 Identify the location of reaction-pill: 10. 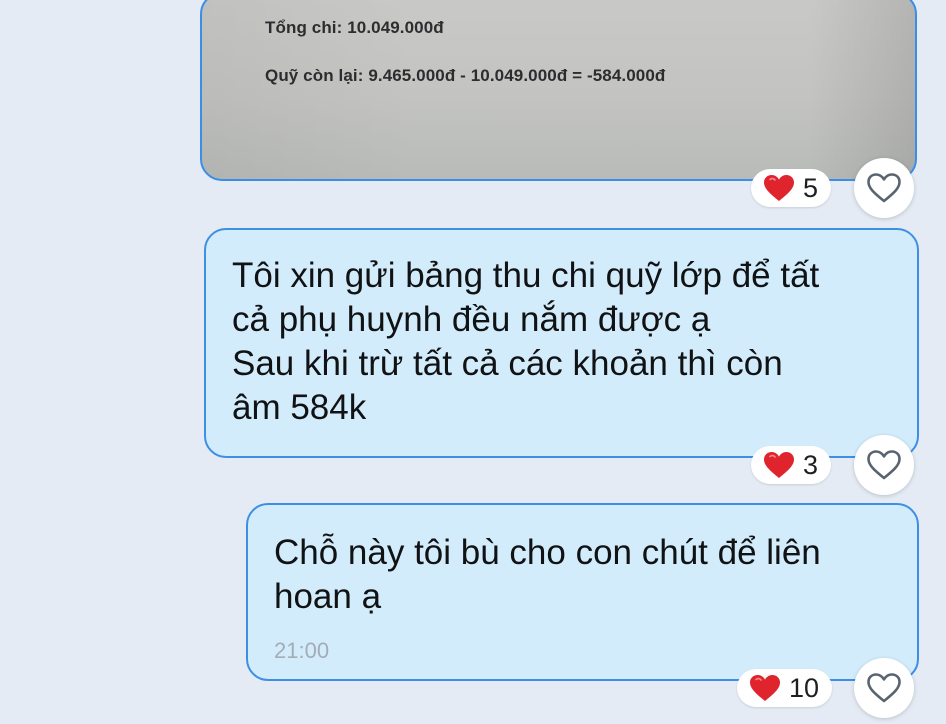
(784, 688).